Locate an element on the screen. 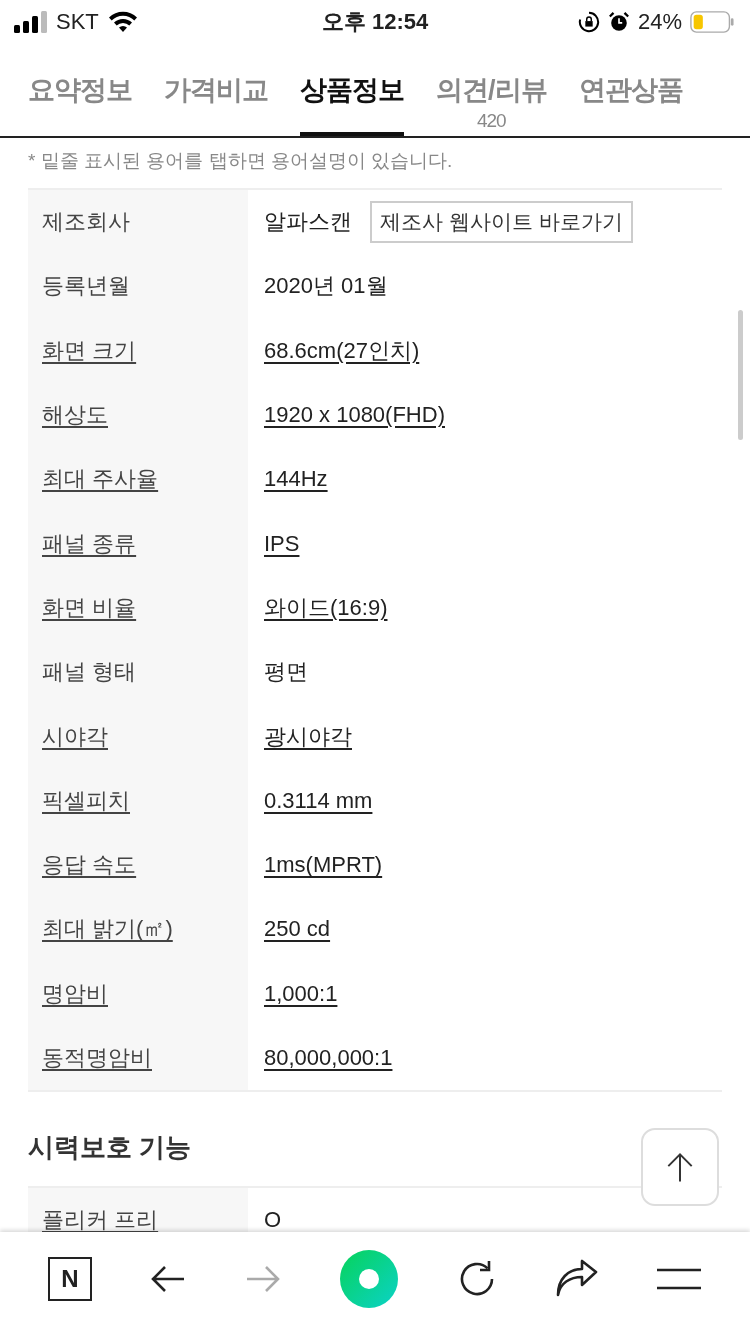 This screenshot has height=1334, width=750. spec-value: O is located at coordinates (273, 1220).